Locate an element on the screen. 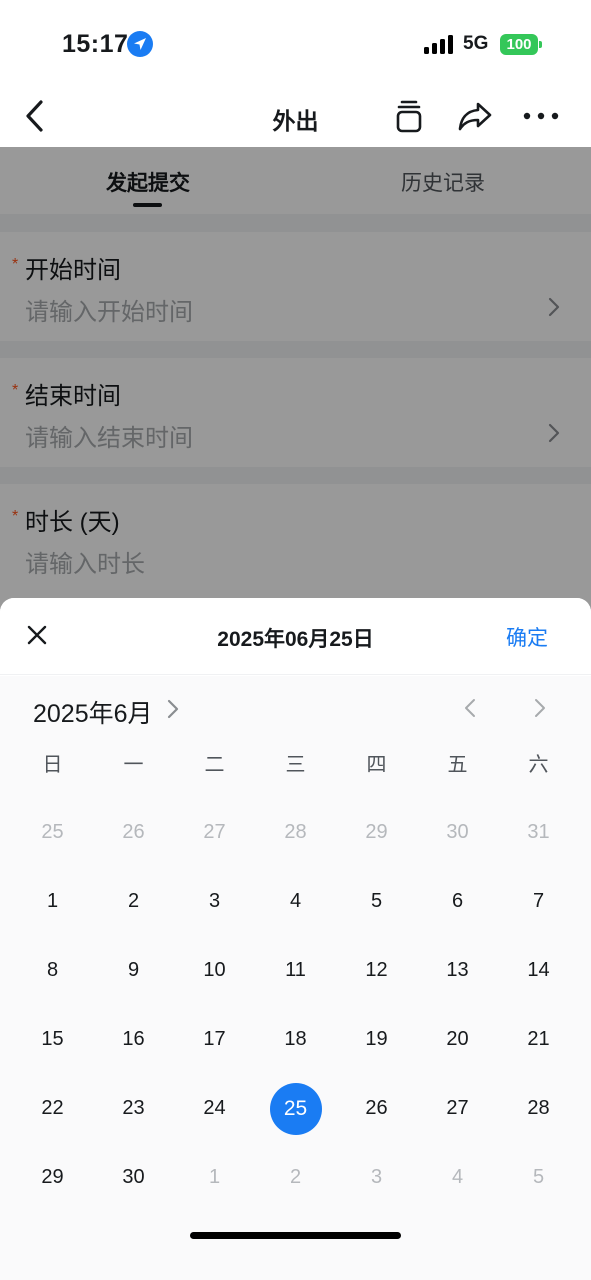 This screenshot has width=591, height=1280. calendar-day: 22 is located at coordinates (52, 1108).